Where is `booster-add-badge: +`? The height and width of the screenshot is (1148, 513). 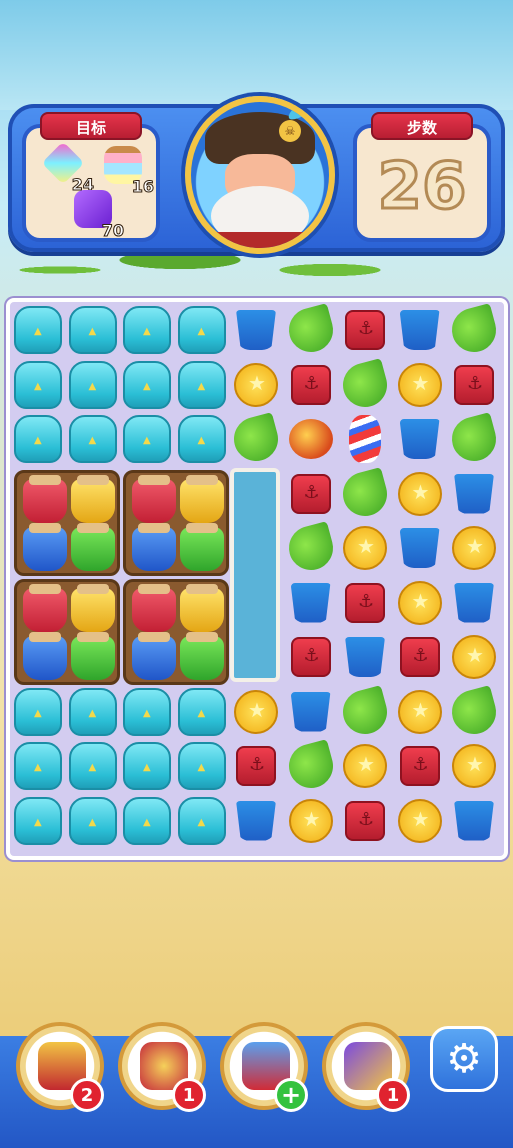
booster-add-badge: + is located at coordinates (291, 1095).